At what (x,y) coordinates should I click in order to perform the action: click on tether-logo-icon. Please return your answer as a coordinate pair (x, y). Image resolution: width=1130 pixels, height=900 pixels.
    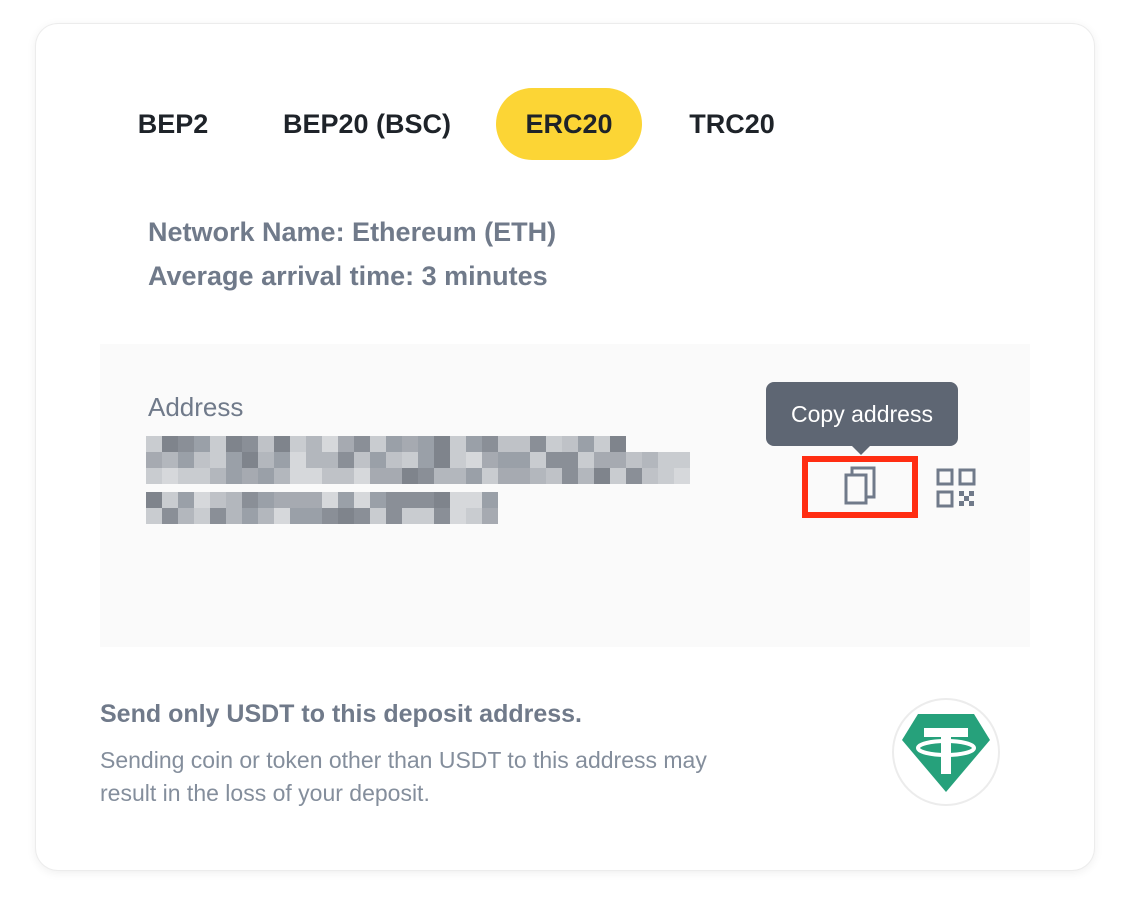
    Looking at the image, I should click on (946, 752).